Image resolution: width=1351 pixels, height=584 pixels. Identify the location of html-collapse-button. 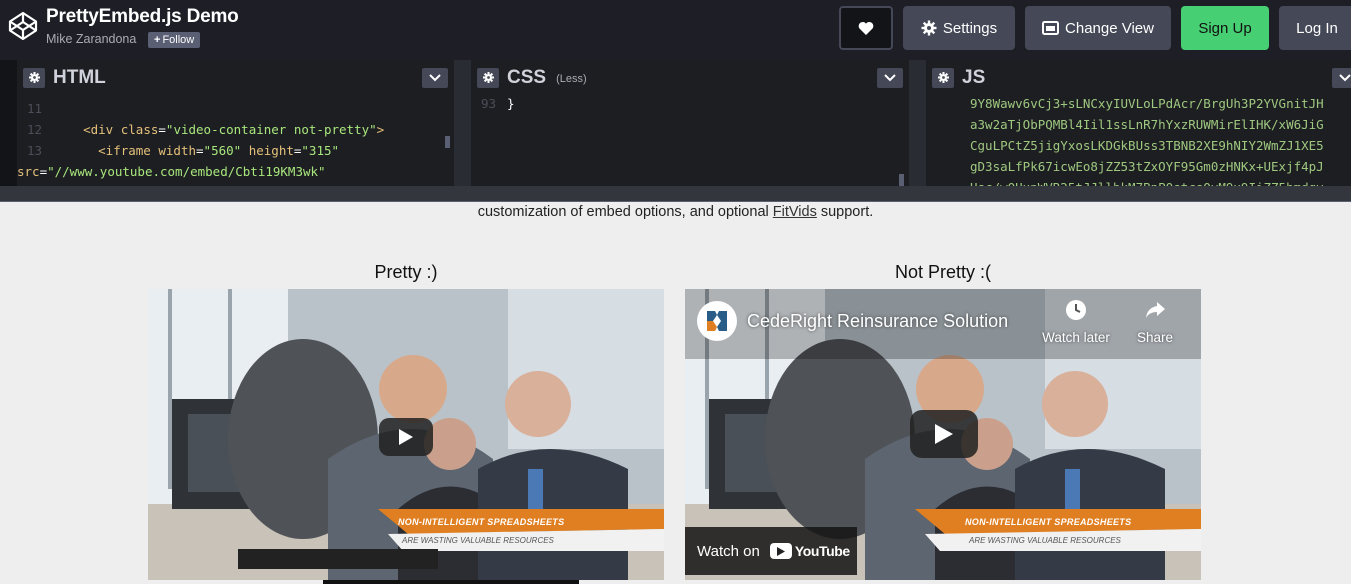
(435, 78).